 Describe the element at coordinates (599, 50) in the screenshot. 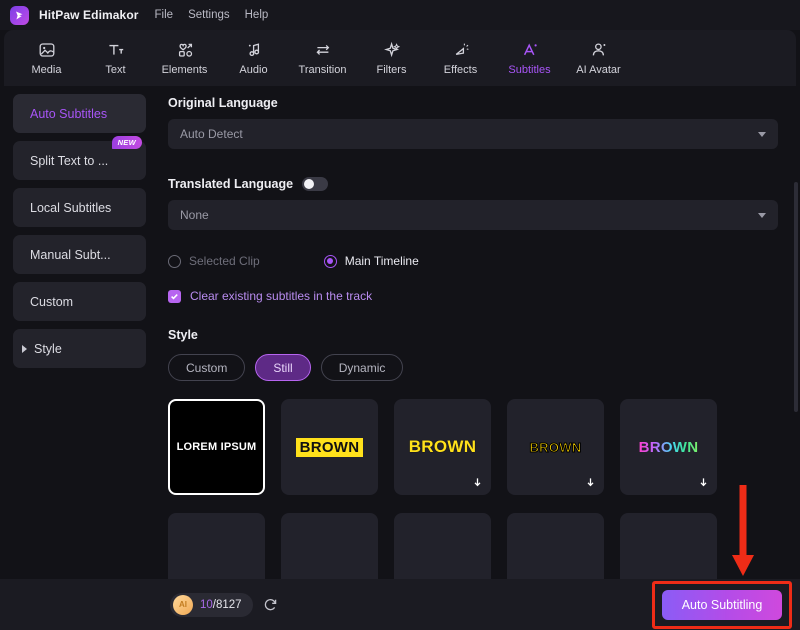

I see `person-icon` at that location.